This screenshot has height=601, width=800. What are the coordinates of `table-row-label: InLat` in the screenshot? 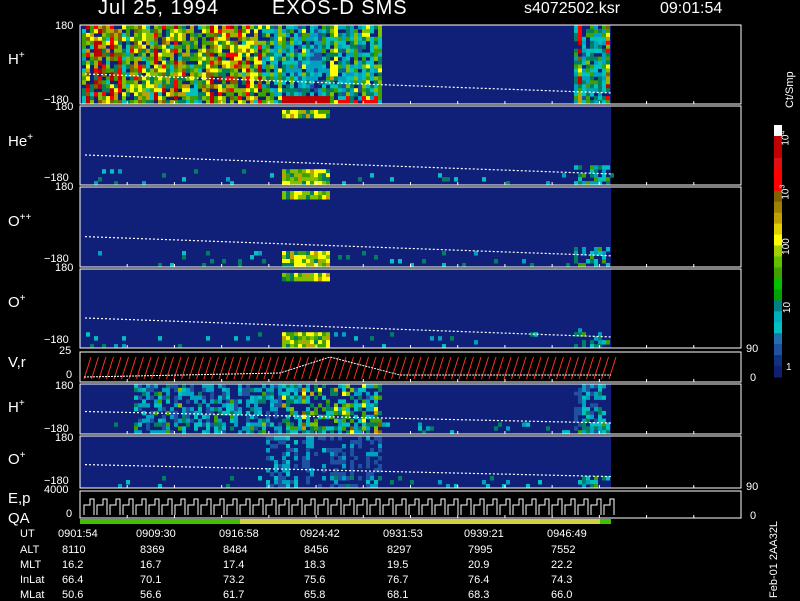 It's located at (32, 580).